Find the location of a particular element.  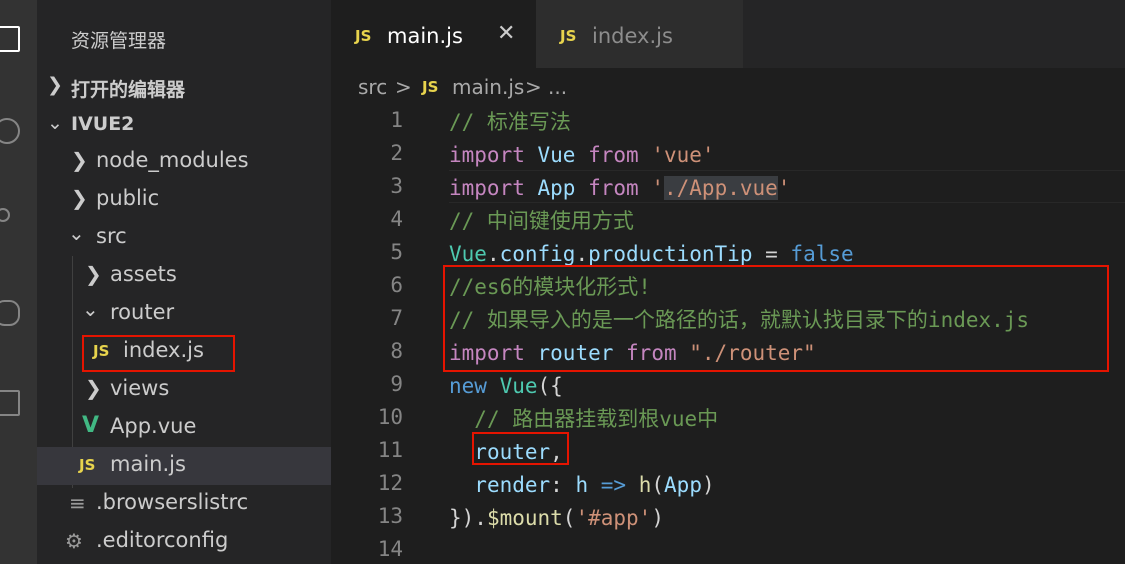

tree-item-main-js: JS main.js is located at coordinates (184, 466).